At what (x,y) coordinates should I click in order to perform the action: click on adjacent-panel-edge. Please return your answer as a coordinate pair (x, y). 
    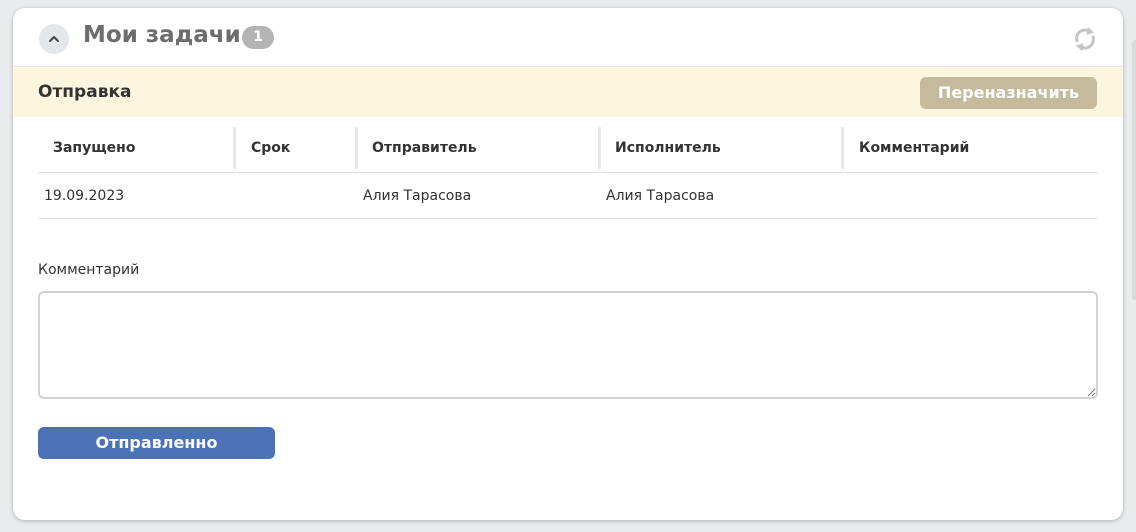
    Looking at the image, I should click on (1134, 170).